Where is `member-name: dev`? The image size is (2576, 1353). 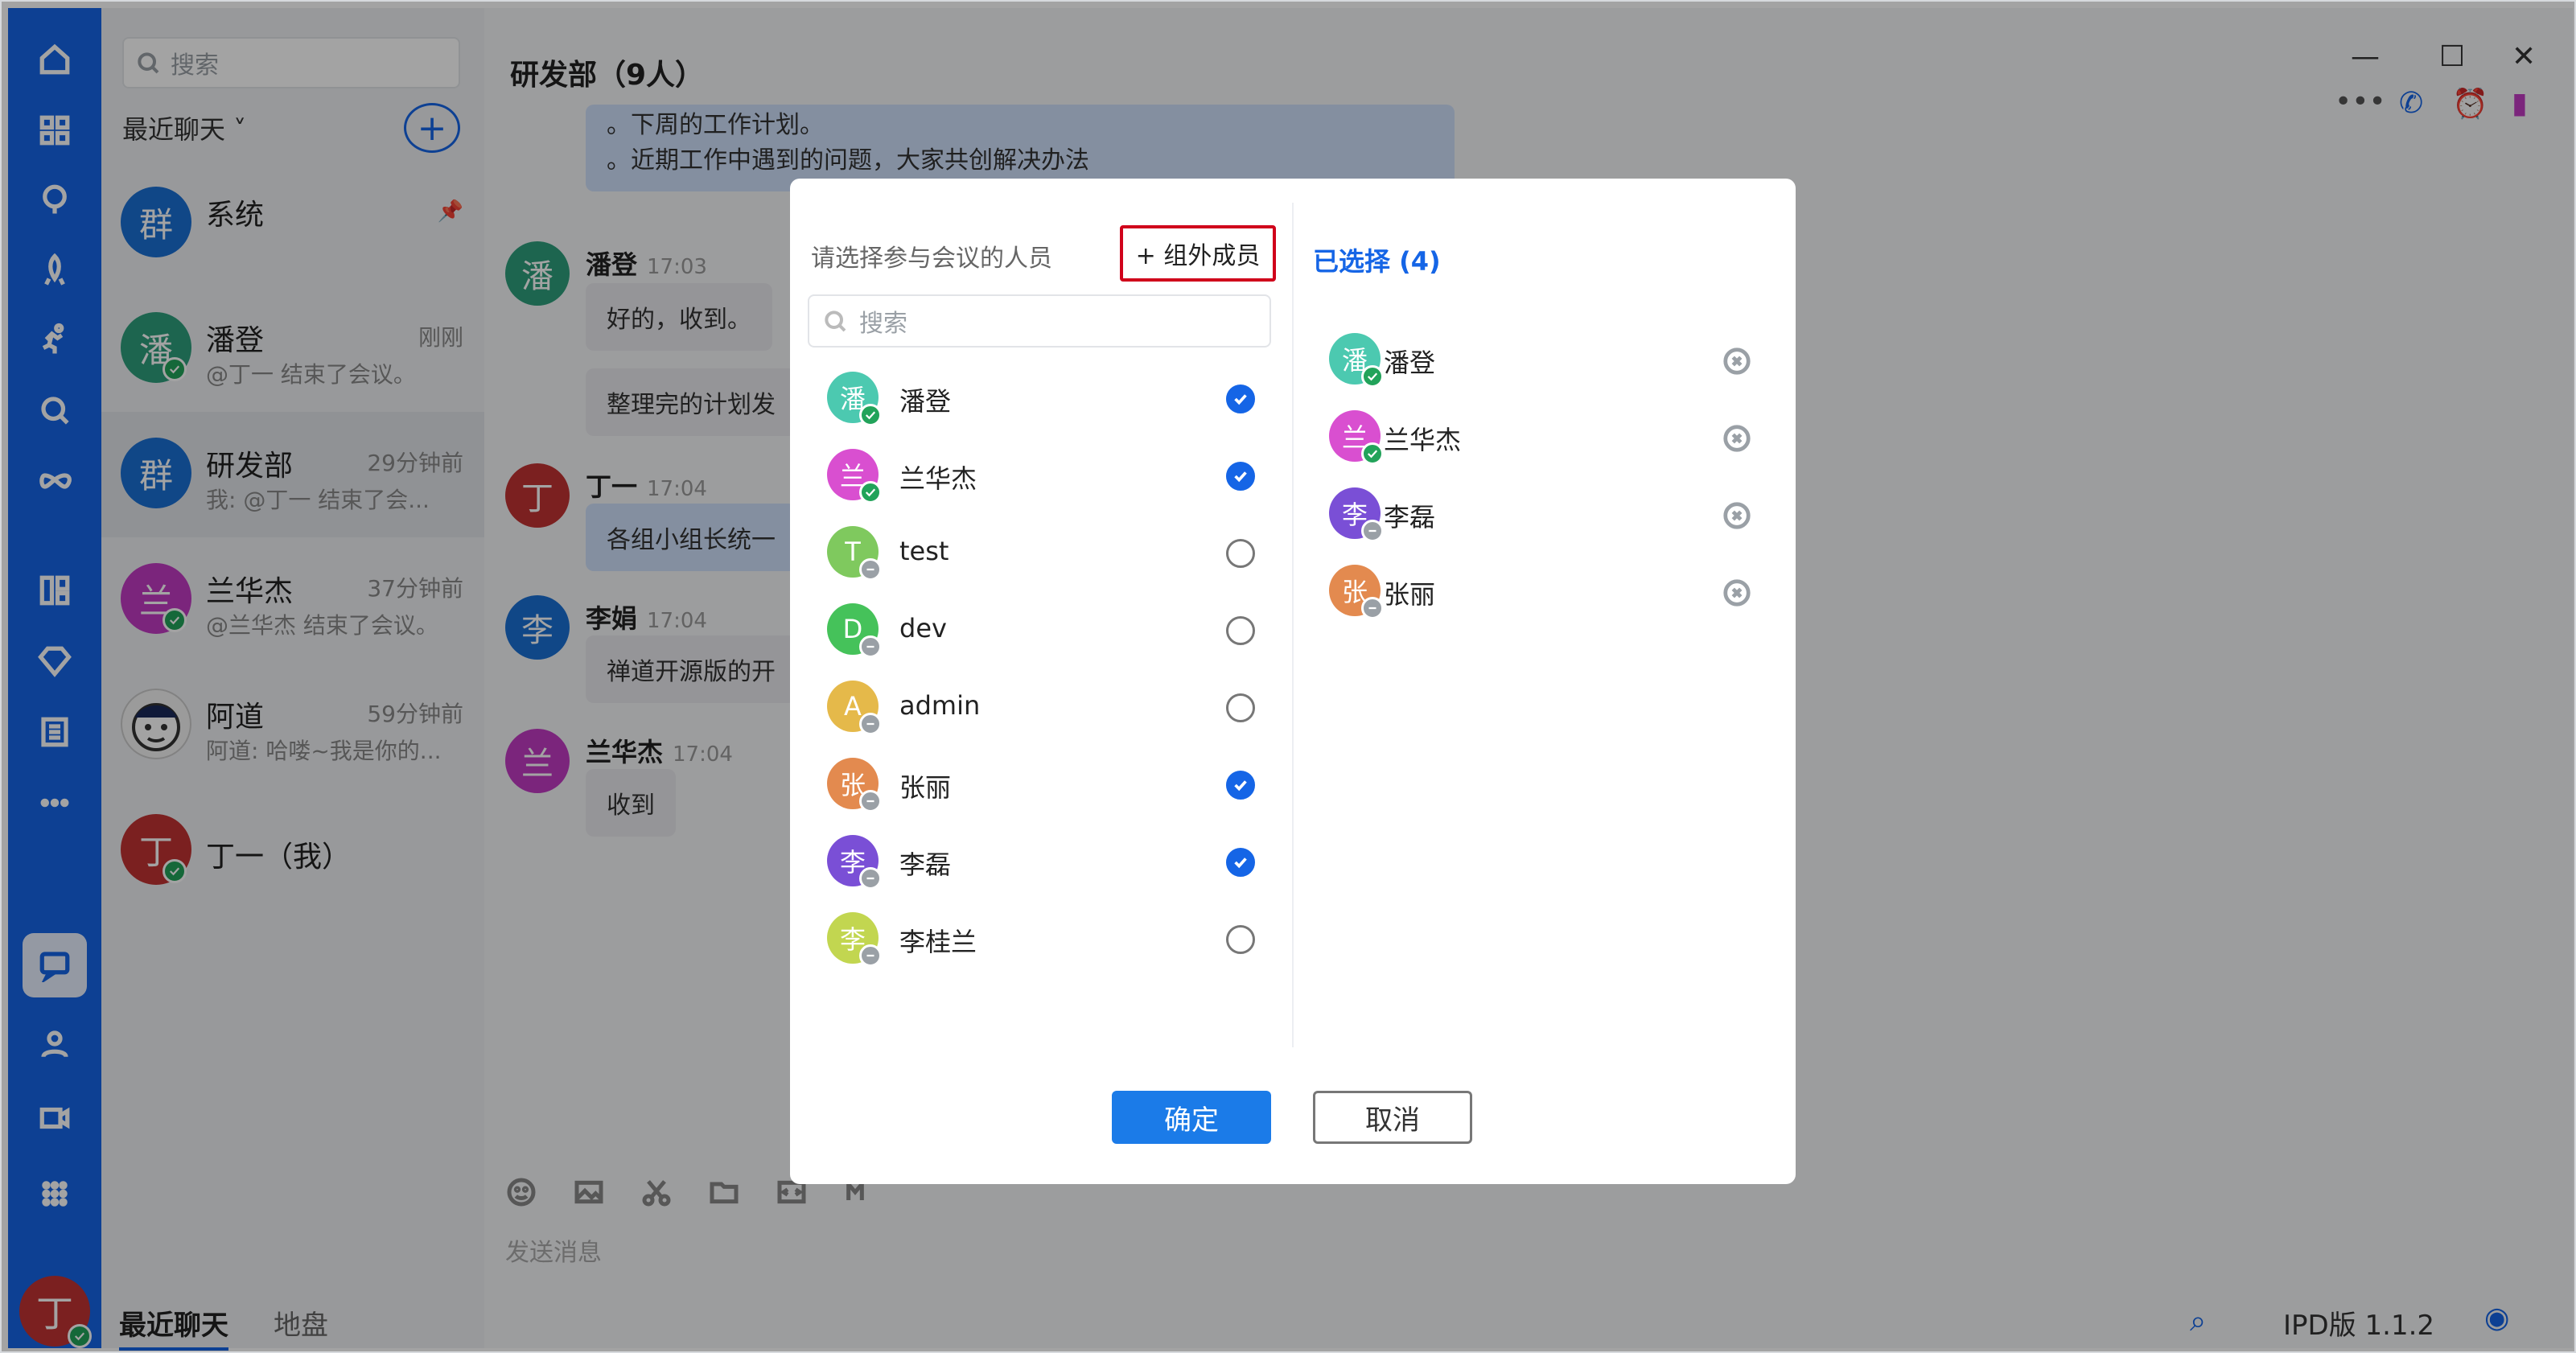
member-name: dev is located at coordinates (923, 628).